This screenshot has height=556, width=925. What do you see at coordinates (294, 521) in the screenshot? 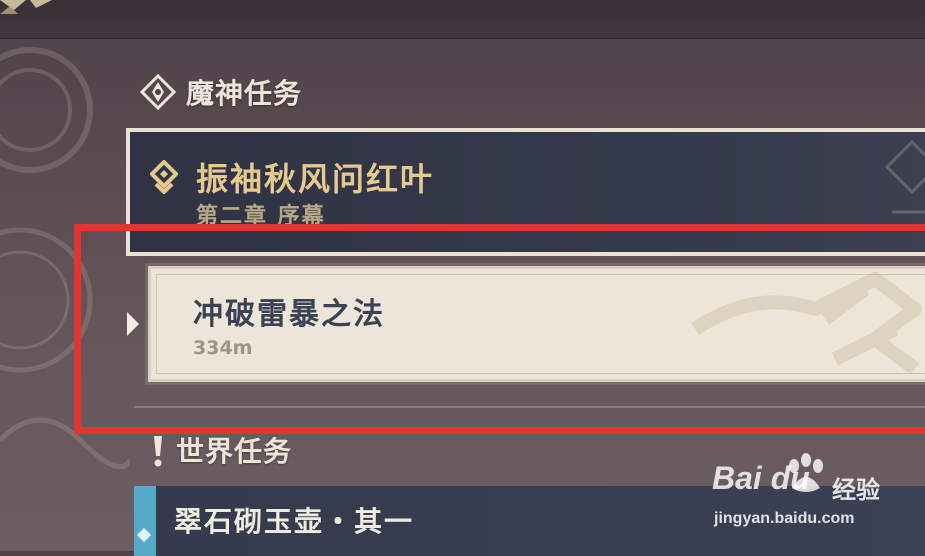
I see `world-quest-title: 翠石砌玉壶・其一` at bounding box center [294, 521].